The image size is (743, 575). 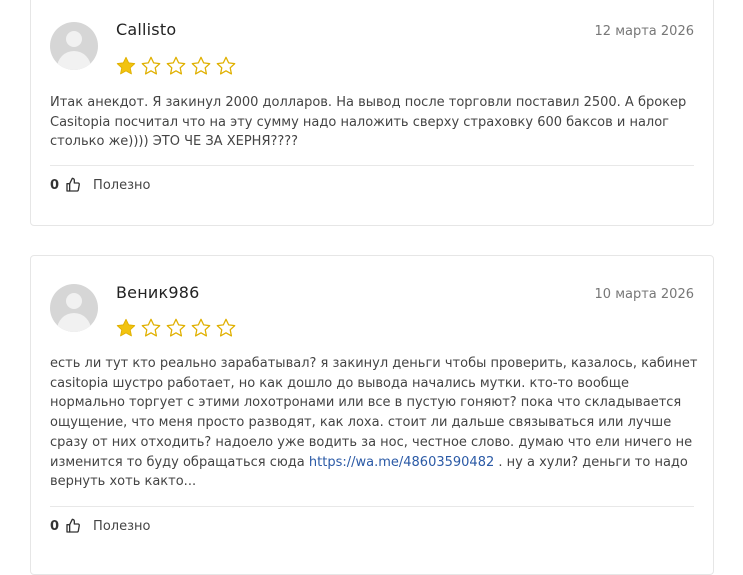 I want to click on review-author: Веник986, so click(x=158, y=292).